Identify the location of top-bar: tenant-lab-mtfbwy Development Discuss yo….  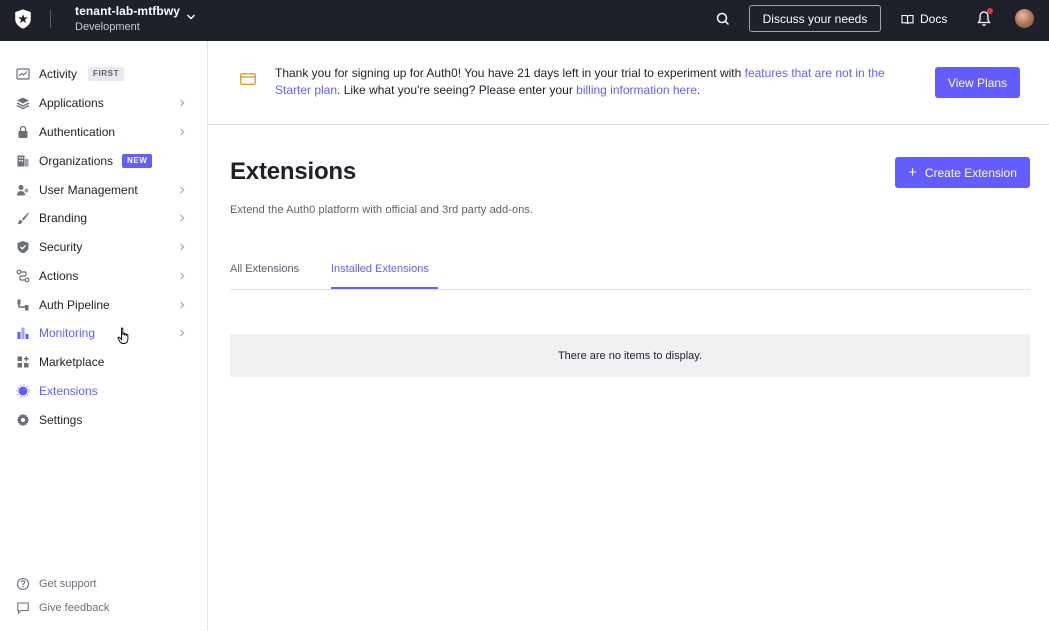
(524, 20).